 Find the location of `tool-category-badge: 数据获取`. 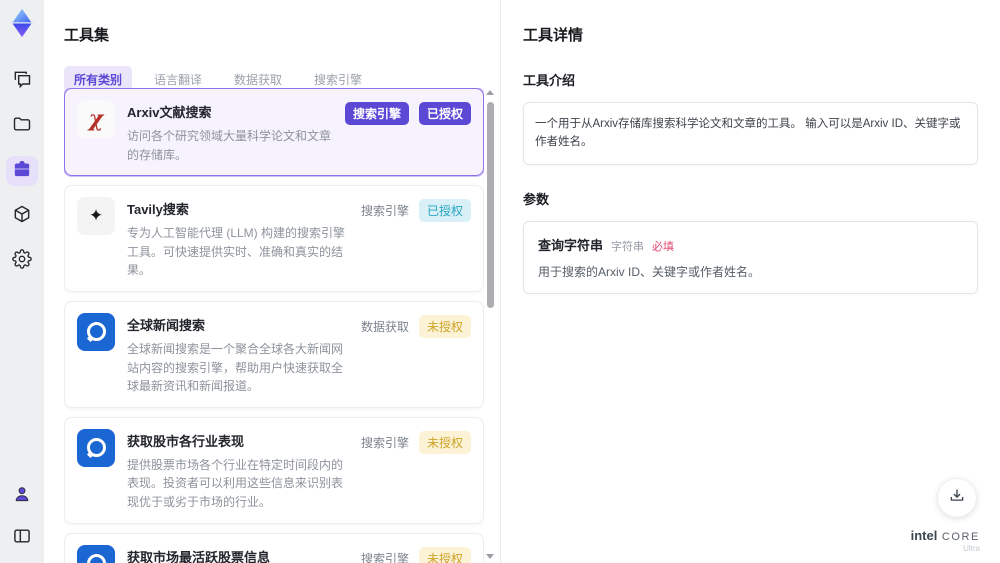

tool-category-badge: 数据获取 is located at coordinates (384, 326).